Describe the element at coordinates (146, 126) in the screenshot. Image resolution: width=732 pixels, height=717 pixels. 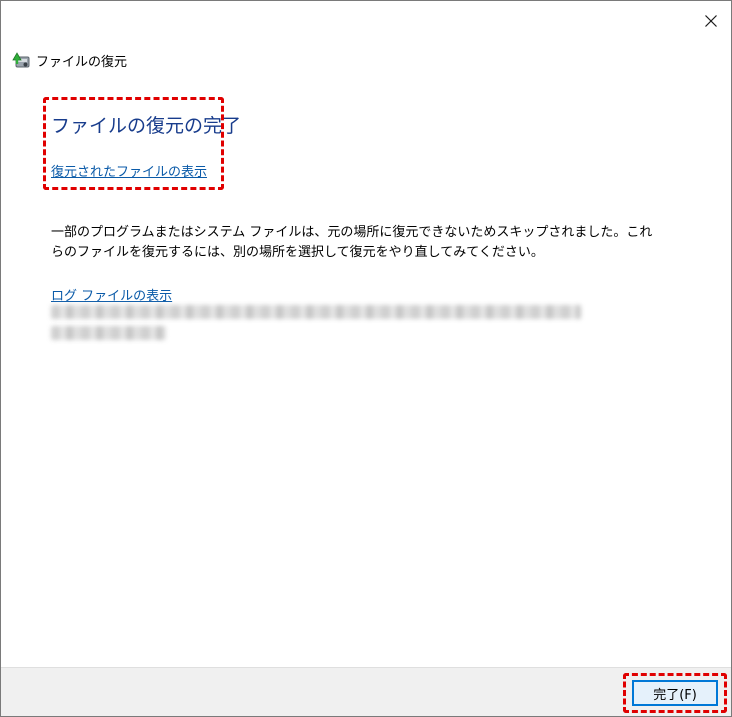
I see `page-heading: ファイルの復元の完了` at that location.